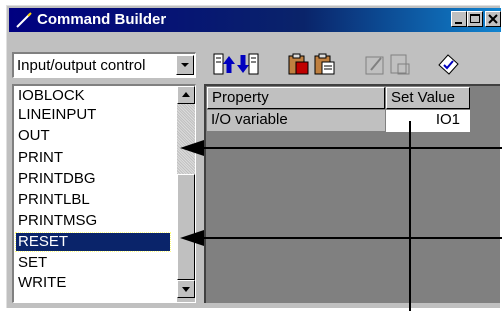 This screenshot has height=311, width=502. I want to click on minimize-button, so click(459, 19).